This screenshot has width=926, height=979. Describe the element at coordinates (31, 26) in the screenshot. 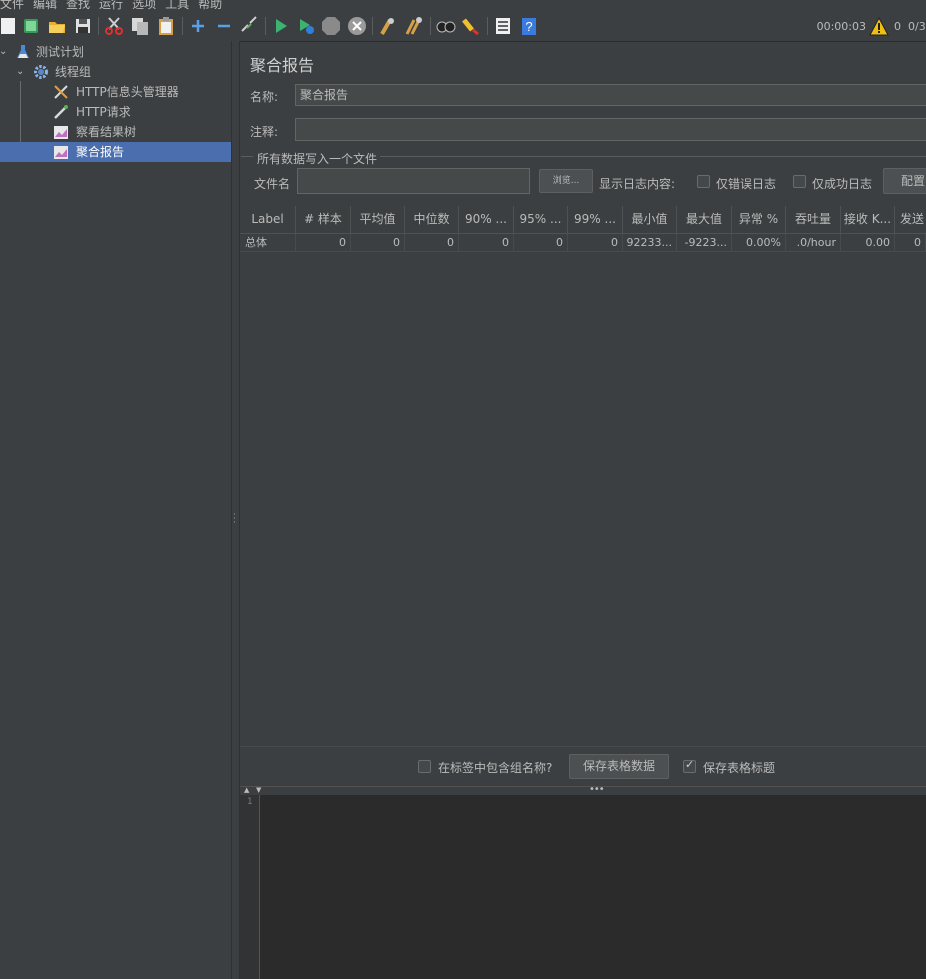

I see `templates-icon` at that location.